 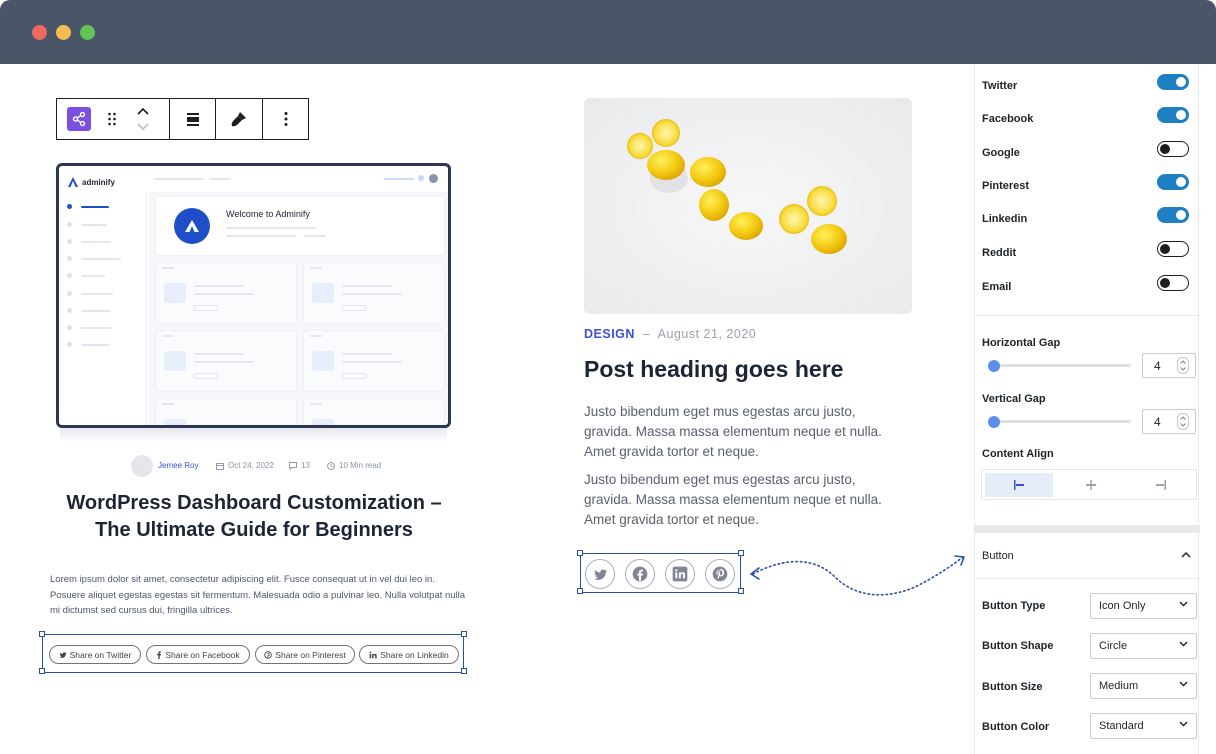 What do you see at coordinates (268, 214) in the screenshot?
I see `mockup-welcome-text: Welcome to Adminify` at bounding box center [268, 214].